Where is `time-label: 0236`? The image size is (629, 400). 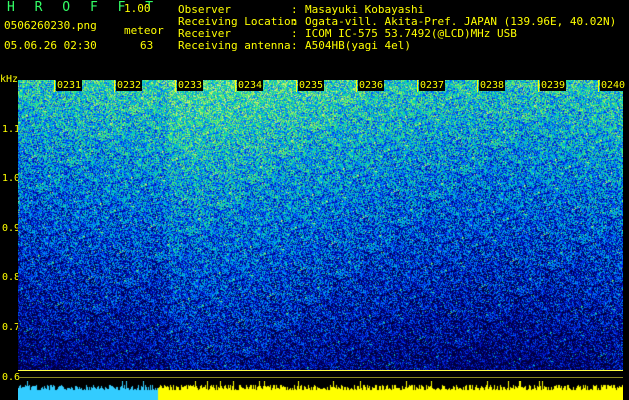
time-label: 0236 is located at coordinates (371, 85).